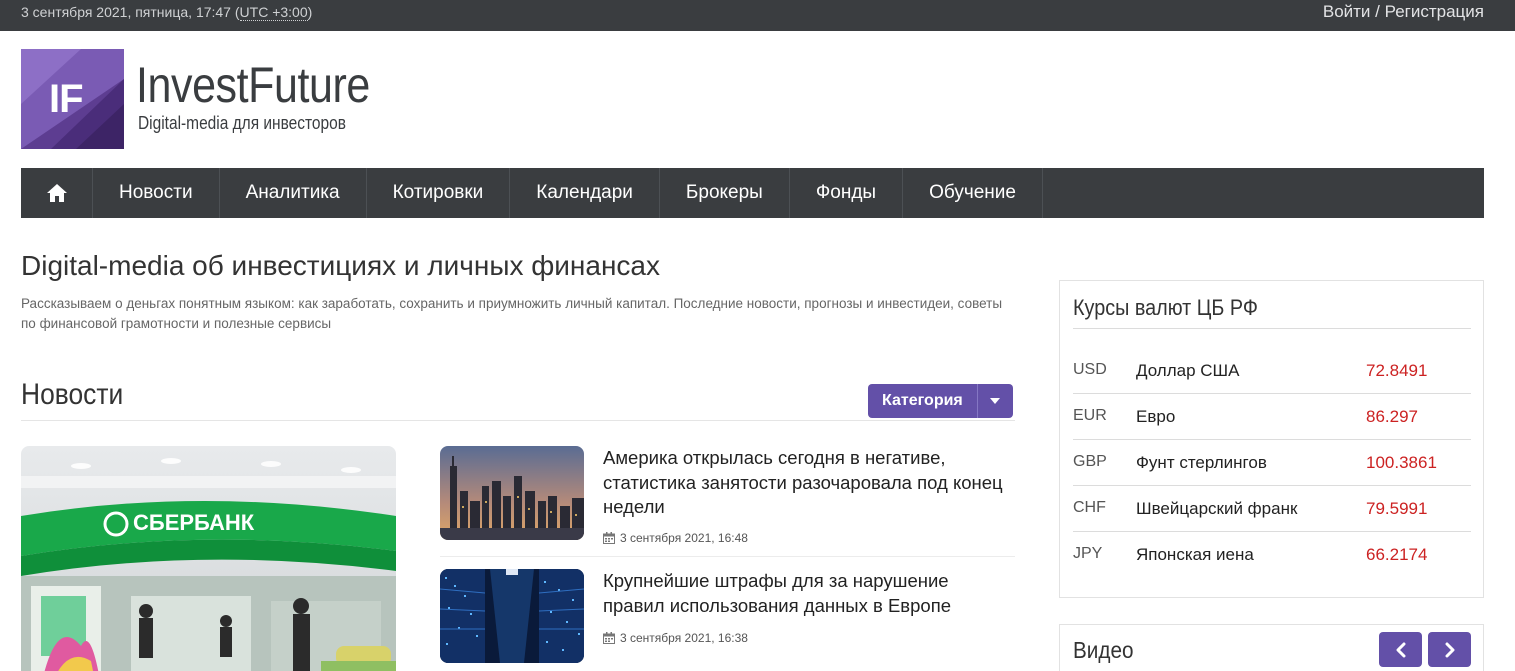 Image resolution: width=1515 pixels, height=671 pixels. I want to click on brand-name: InvestFuture, so click(253, 85).